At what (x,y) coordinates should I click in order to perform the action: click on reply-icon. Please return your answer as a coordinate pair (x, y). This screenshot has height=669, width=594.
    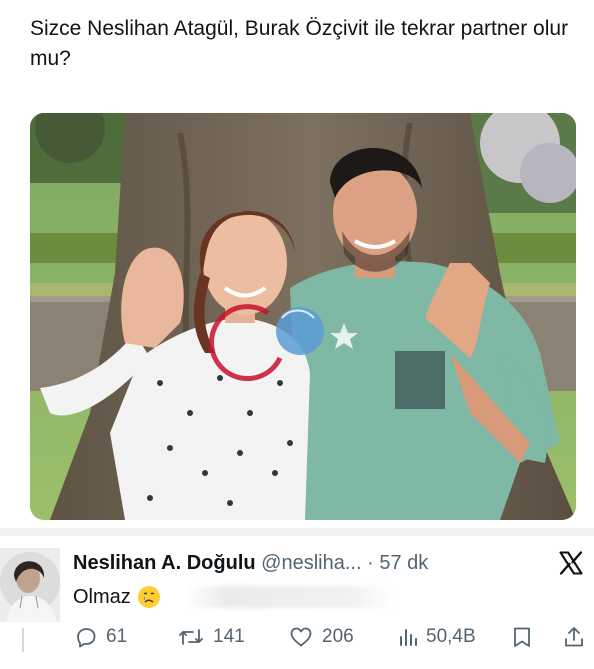
    Looking at the image, I should click on (86, 638).